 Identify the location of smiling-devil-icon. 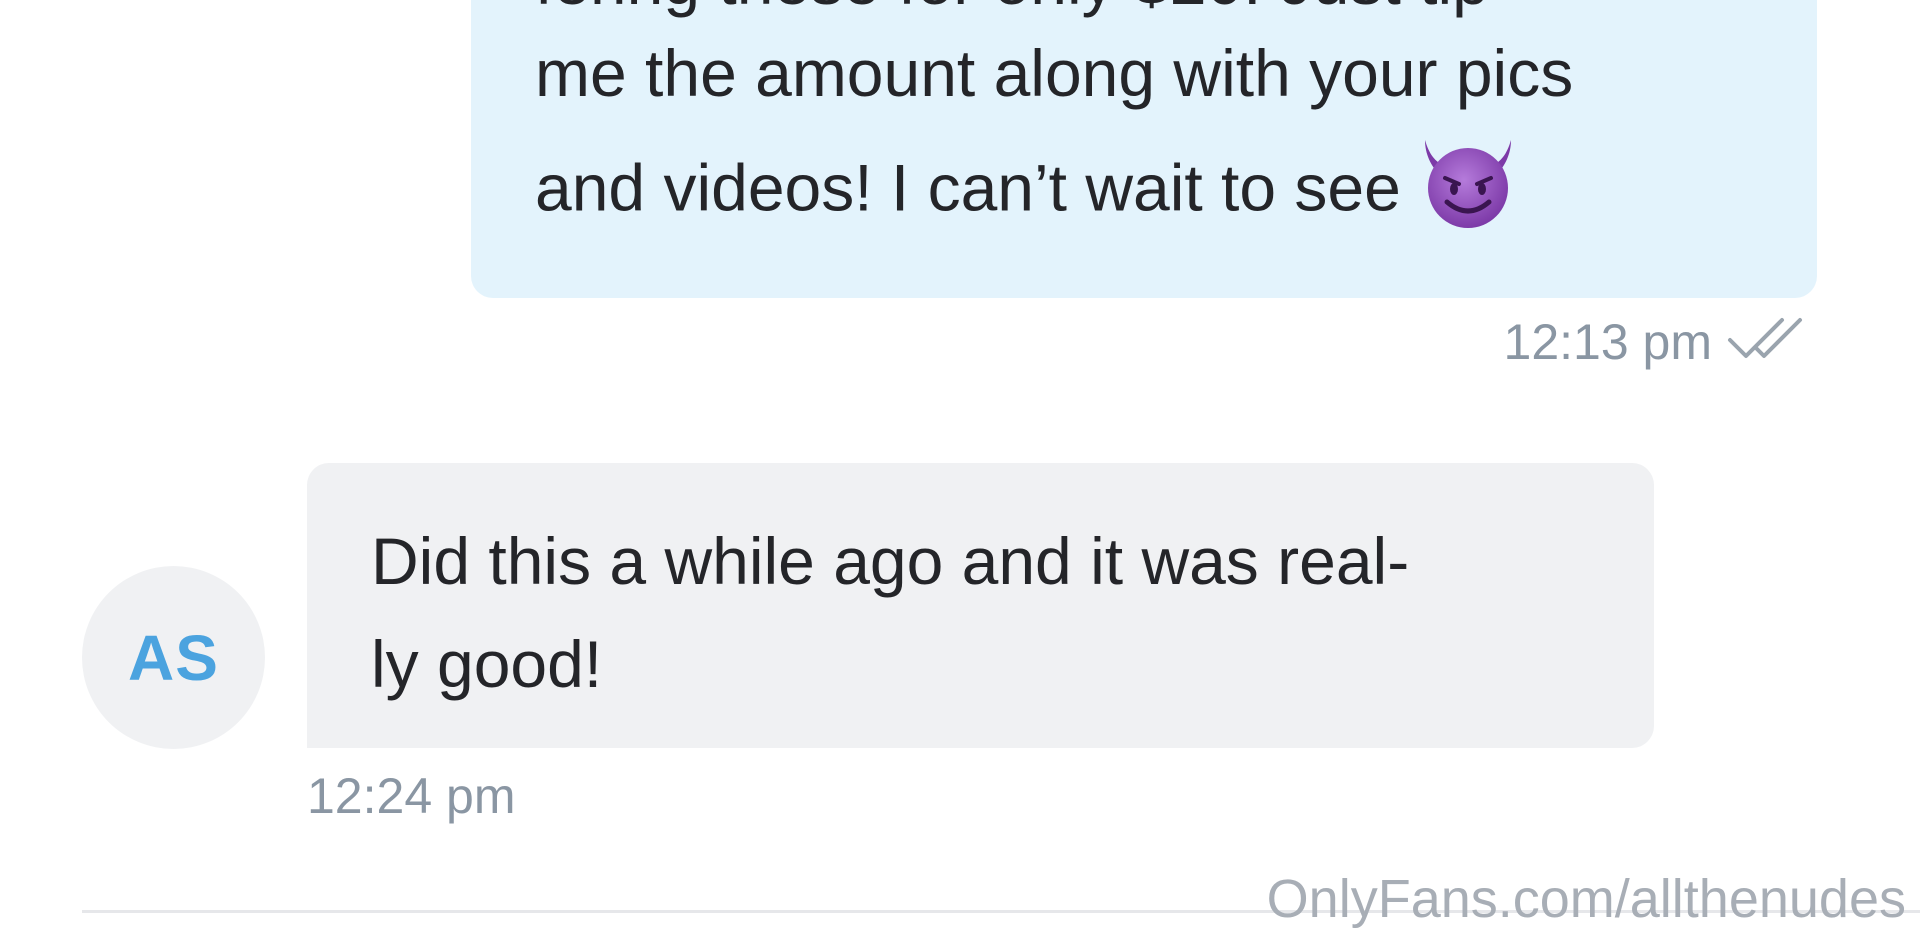
(1468, 187).